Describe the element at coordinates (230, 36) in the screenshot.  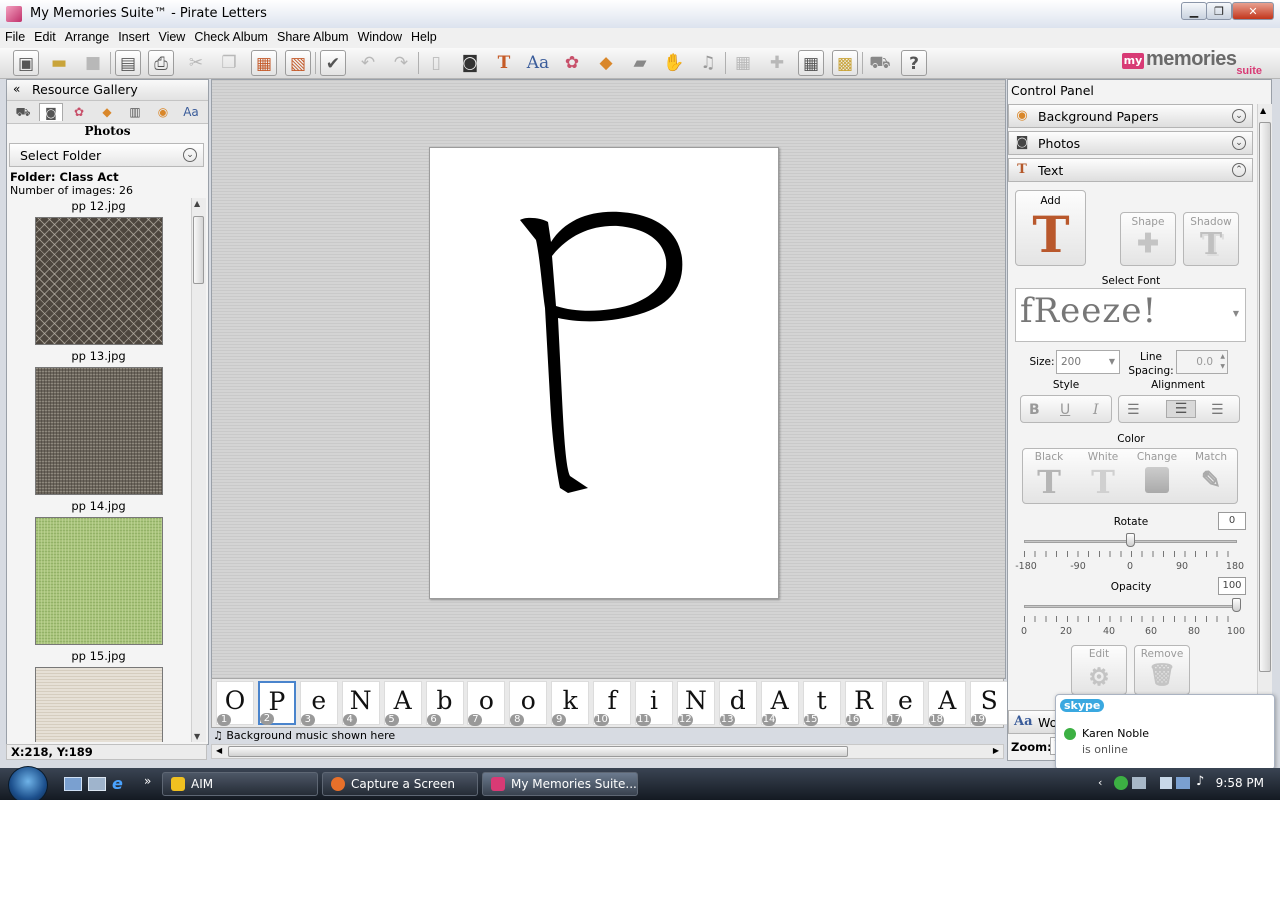
I see `menu-check-album: Check Album` at that location.